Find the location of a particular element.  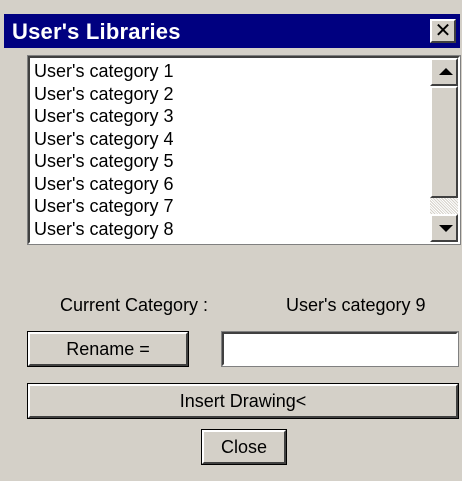

rename-field is located at coordinates (340, 349).